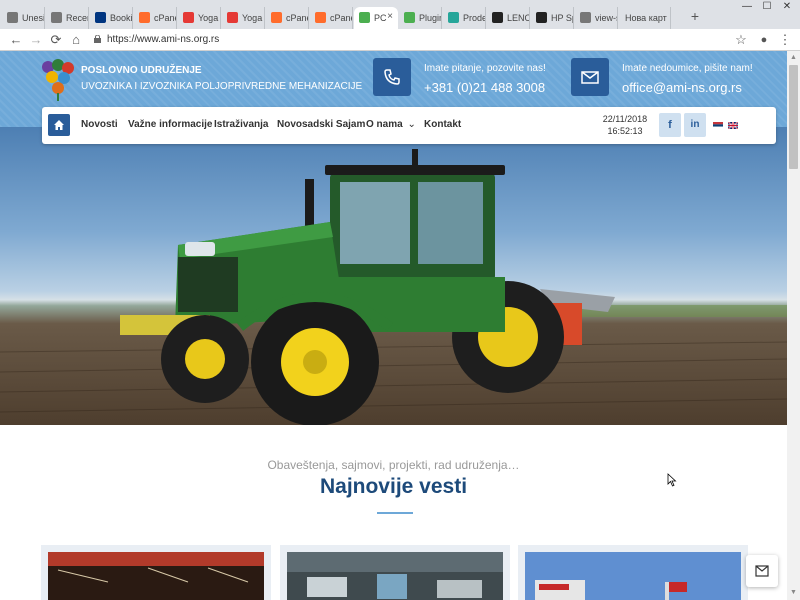  Describe the element at coordinates (590, 77) in the screenshot. I see `email-icon` at that location.